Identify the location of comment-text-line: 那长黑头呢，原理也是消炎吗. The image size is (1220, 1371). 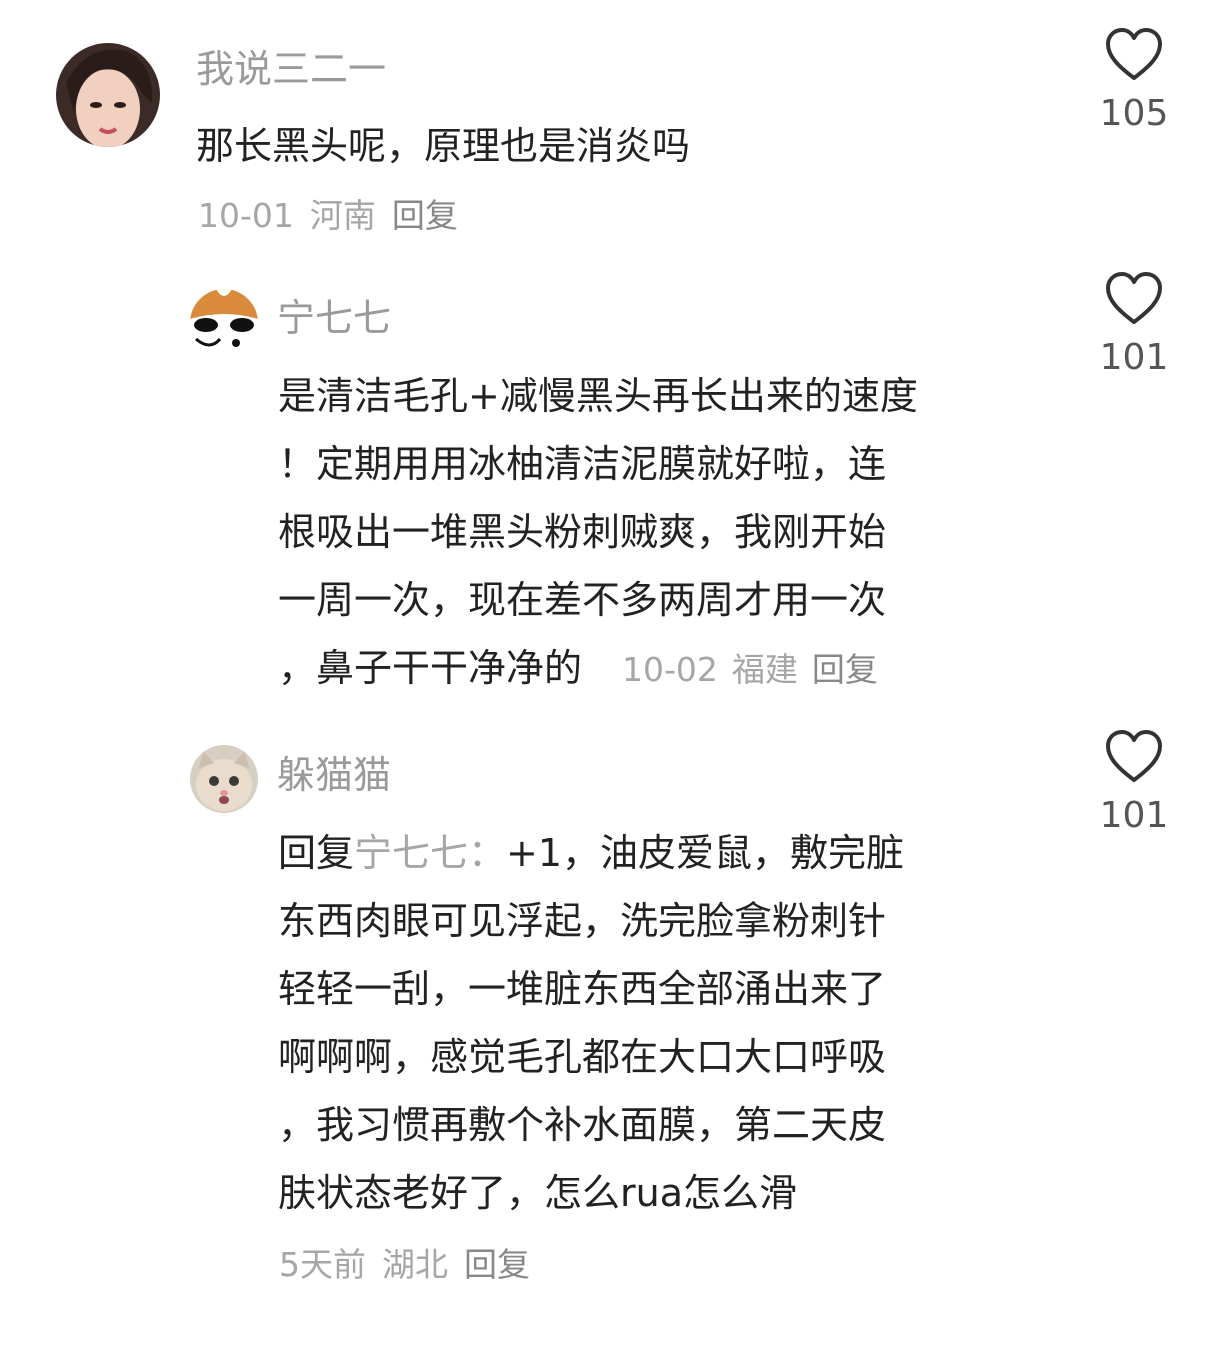
(443, 146).